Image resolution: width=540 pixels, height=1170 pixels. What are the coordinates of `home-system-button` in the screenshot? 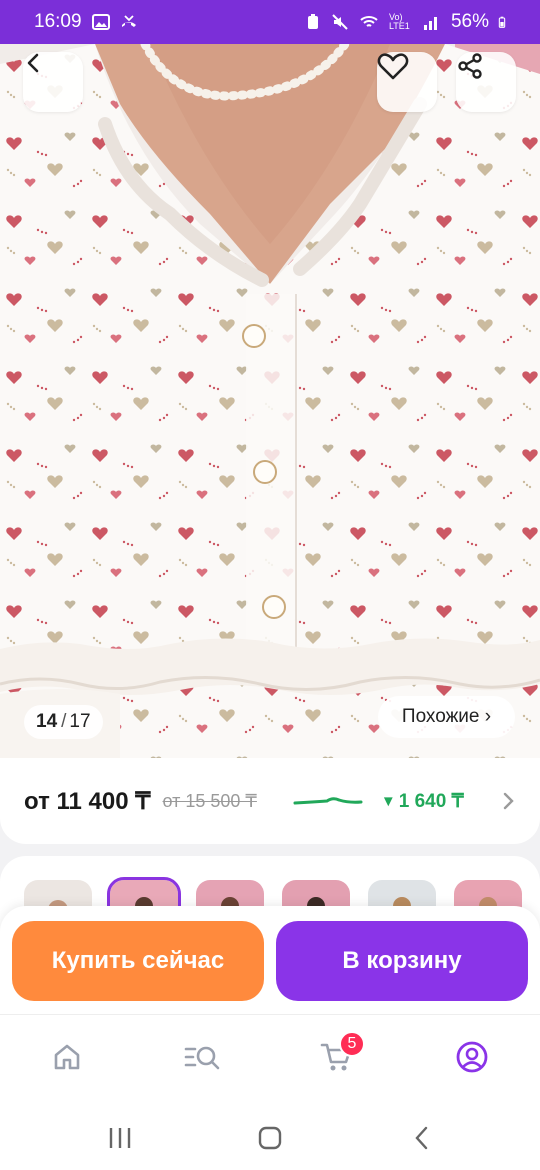 It's located at (270, 1138).